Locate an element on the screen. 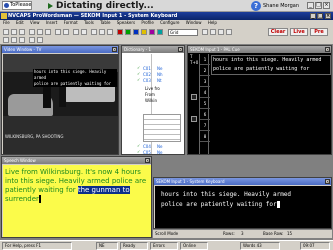  magenta-color-icon is located at coordinates (152, 32).